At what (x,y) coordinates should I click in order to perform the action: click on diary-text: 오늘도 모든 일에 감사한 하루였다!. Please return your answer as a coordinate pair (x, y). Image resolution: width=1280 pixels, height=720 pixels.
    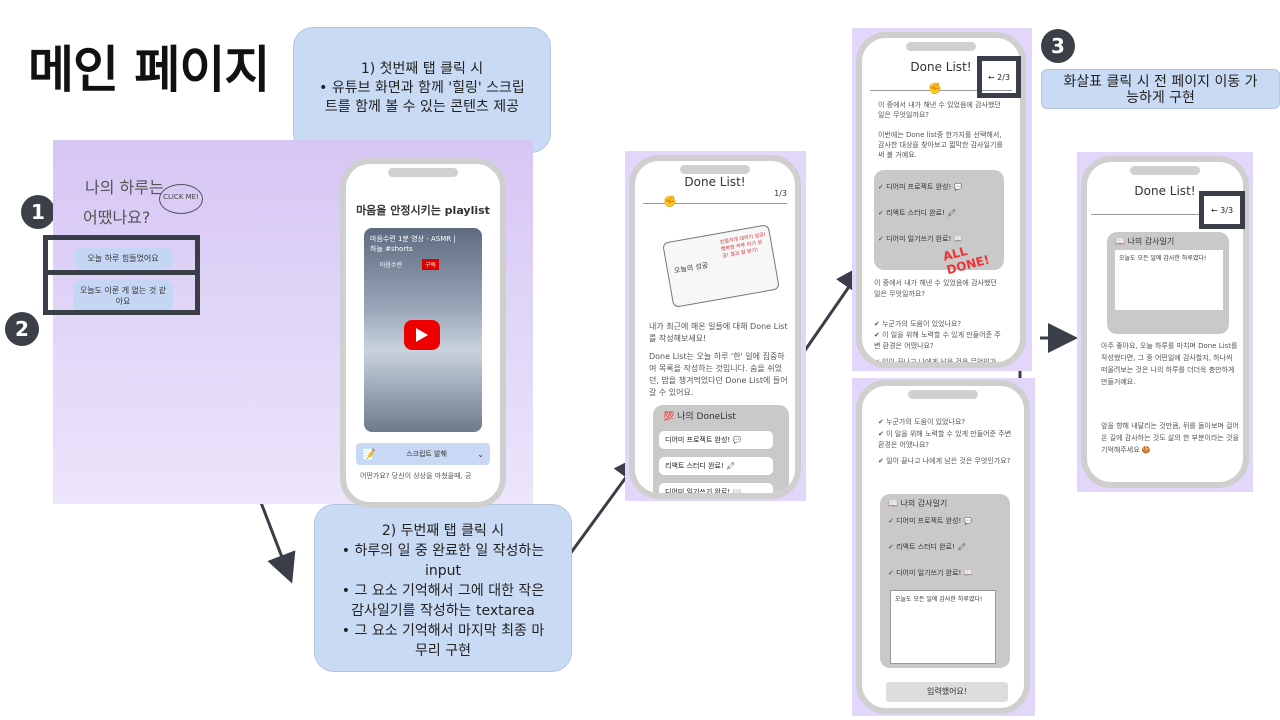
    Looking at the image, I should click on (1169, 280).